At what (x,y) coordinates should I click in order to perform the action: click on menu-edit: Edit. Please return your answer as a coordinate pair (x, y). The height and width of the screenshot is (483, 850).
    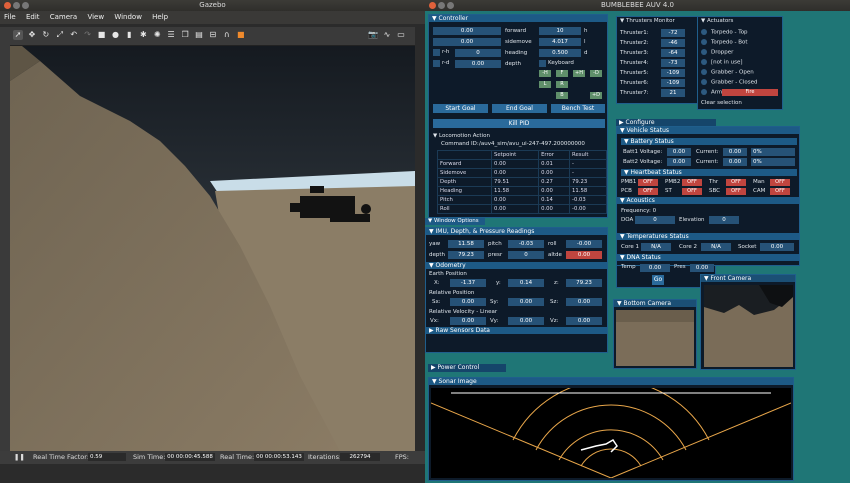
    Looking at the image, I should click on (33, 17).